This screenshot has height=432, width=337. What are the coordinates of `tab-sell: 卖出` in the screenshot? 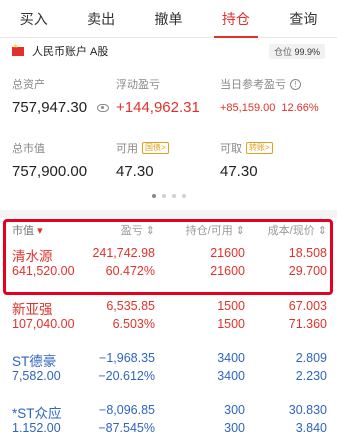 It's located at (100, 18).